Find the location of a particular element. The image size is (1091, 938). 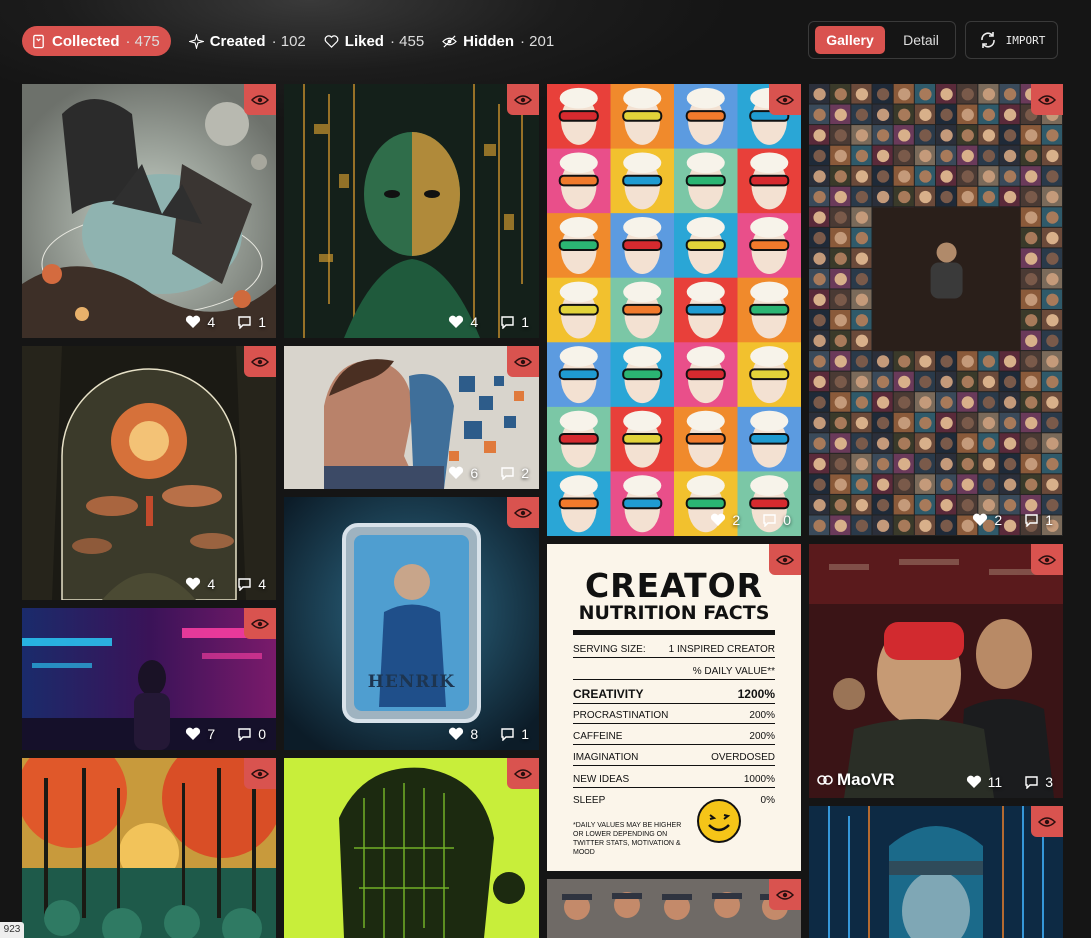

filter-liked: Liked · 455 is located at coordinates (374, 41).